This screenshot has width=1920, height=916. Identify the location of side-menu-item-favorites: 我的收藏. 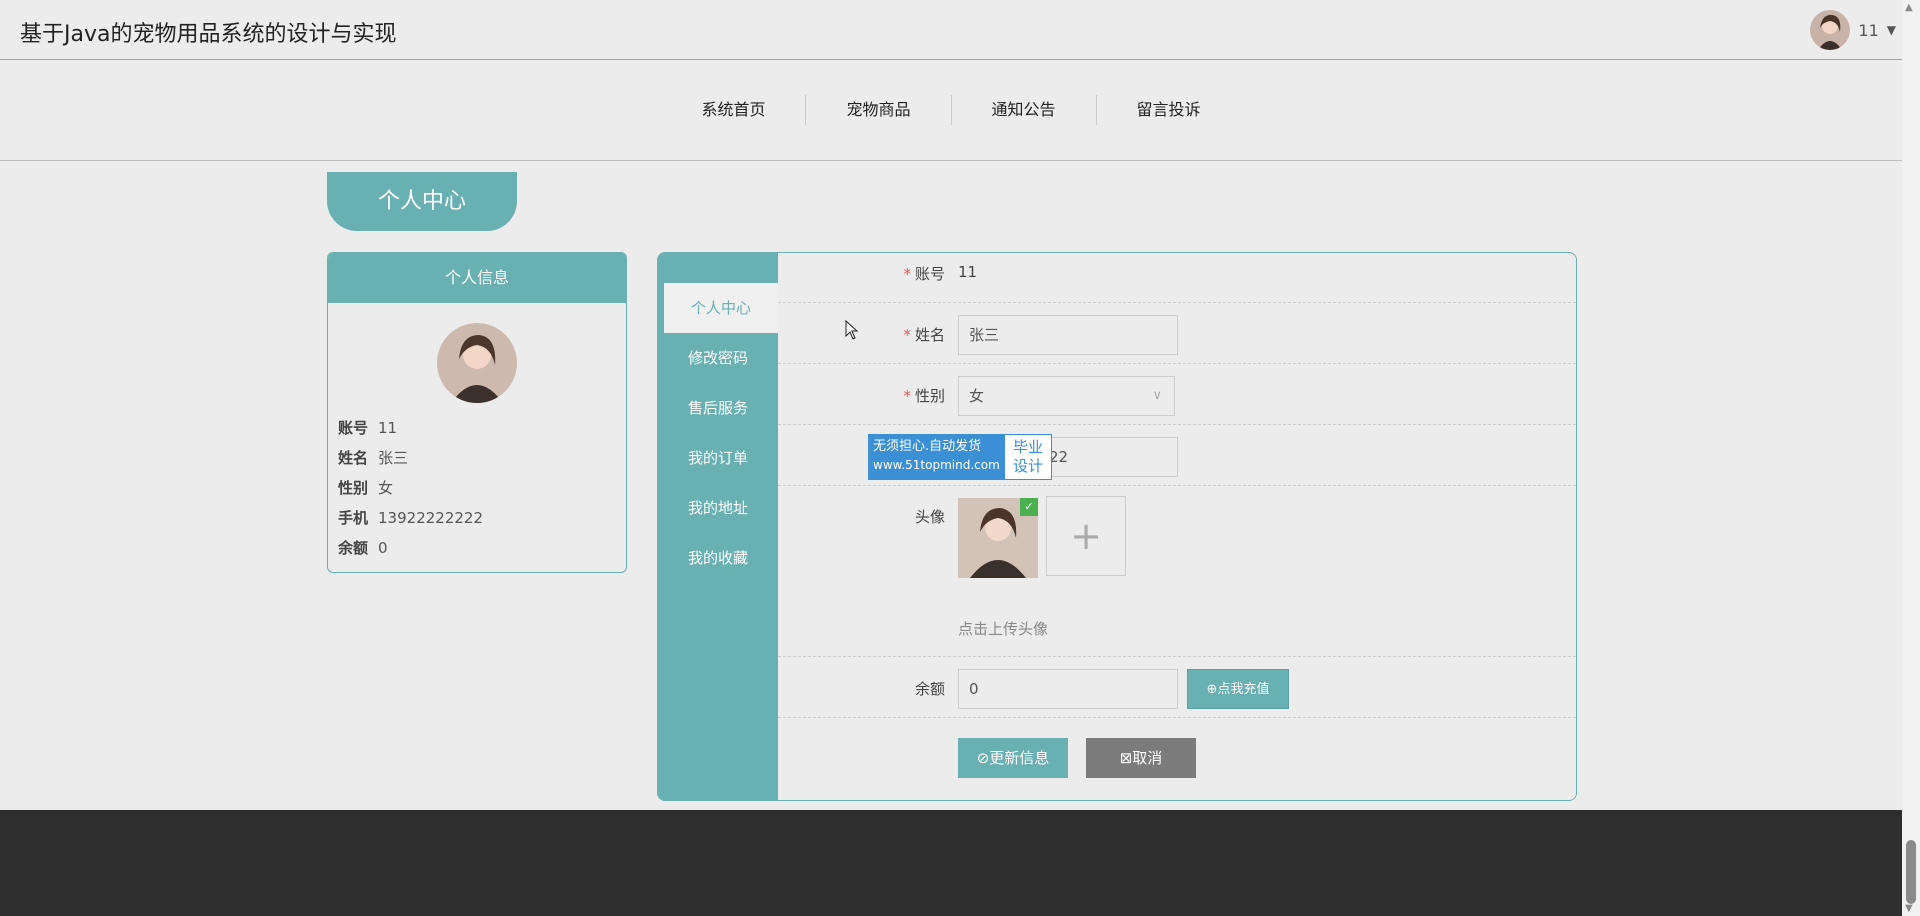
(718, 558).